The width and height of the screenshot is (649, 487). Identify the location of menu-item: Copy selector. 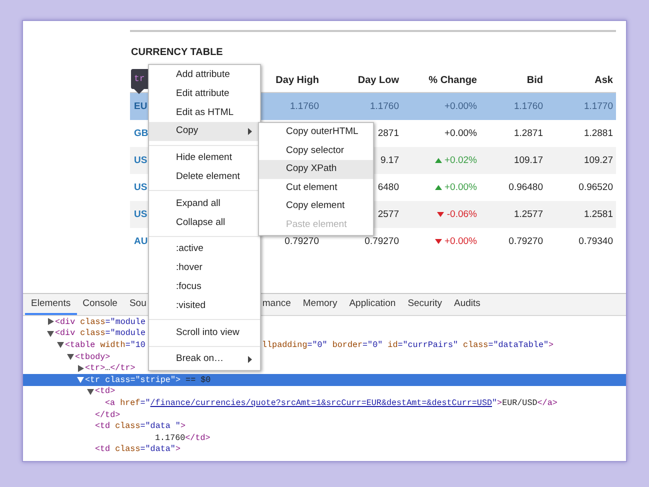
(316, 151).